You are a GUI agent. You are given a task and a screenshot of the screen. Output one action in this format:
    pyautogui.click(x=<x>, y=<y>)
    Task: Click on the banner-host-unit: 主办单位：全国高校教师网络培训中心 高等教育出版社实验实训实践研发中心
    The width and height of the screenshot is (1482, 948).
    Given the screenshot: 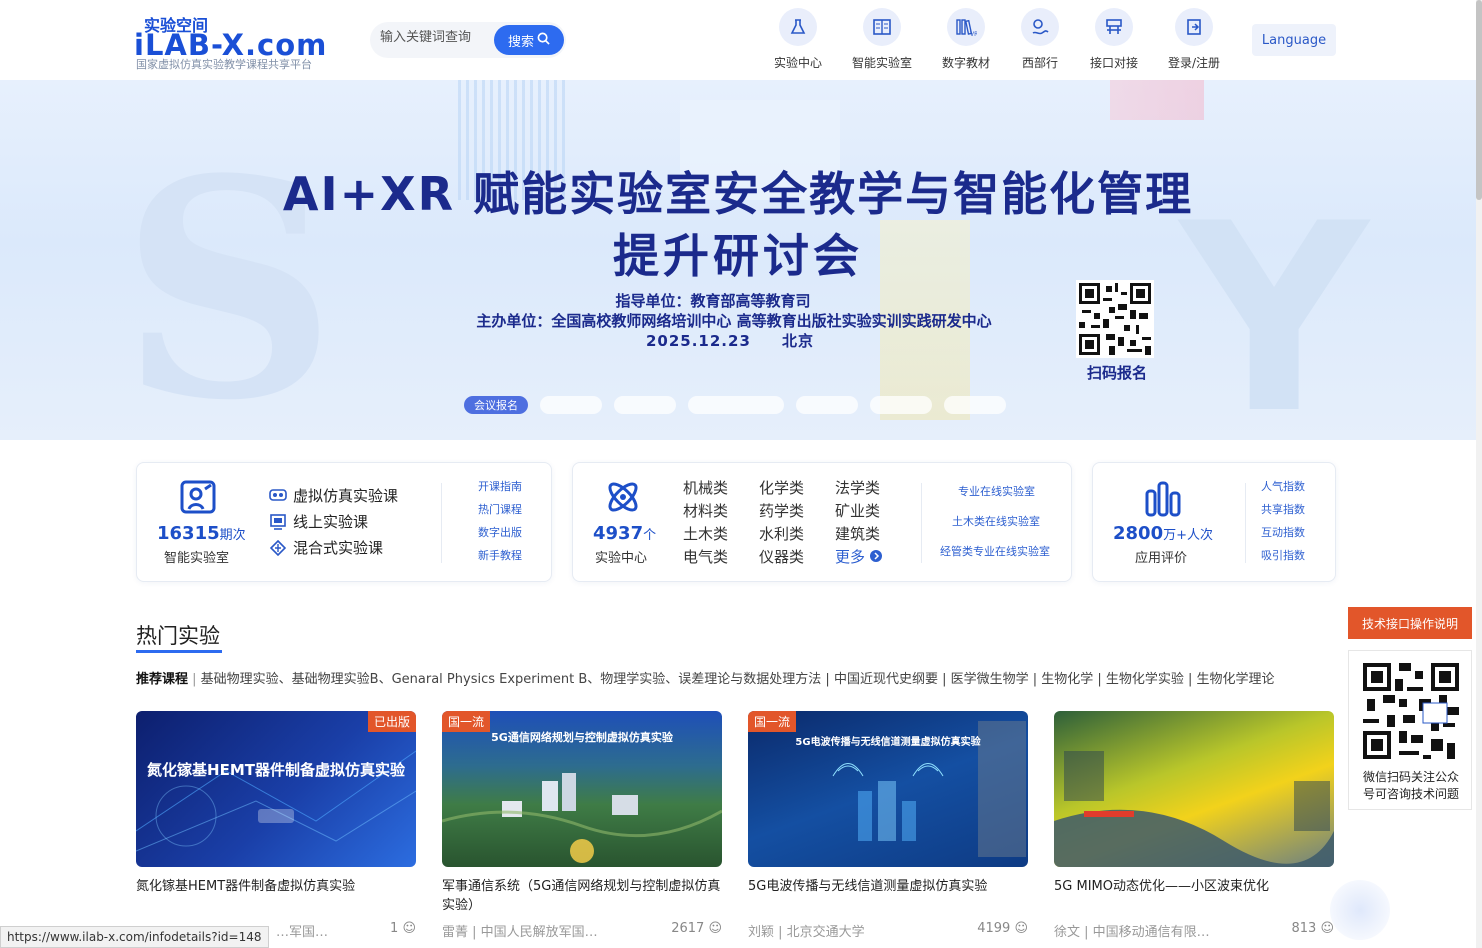 What is the action you would take?
    pyautogui.click(x=734, y=321)
    